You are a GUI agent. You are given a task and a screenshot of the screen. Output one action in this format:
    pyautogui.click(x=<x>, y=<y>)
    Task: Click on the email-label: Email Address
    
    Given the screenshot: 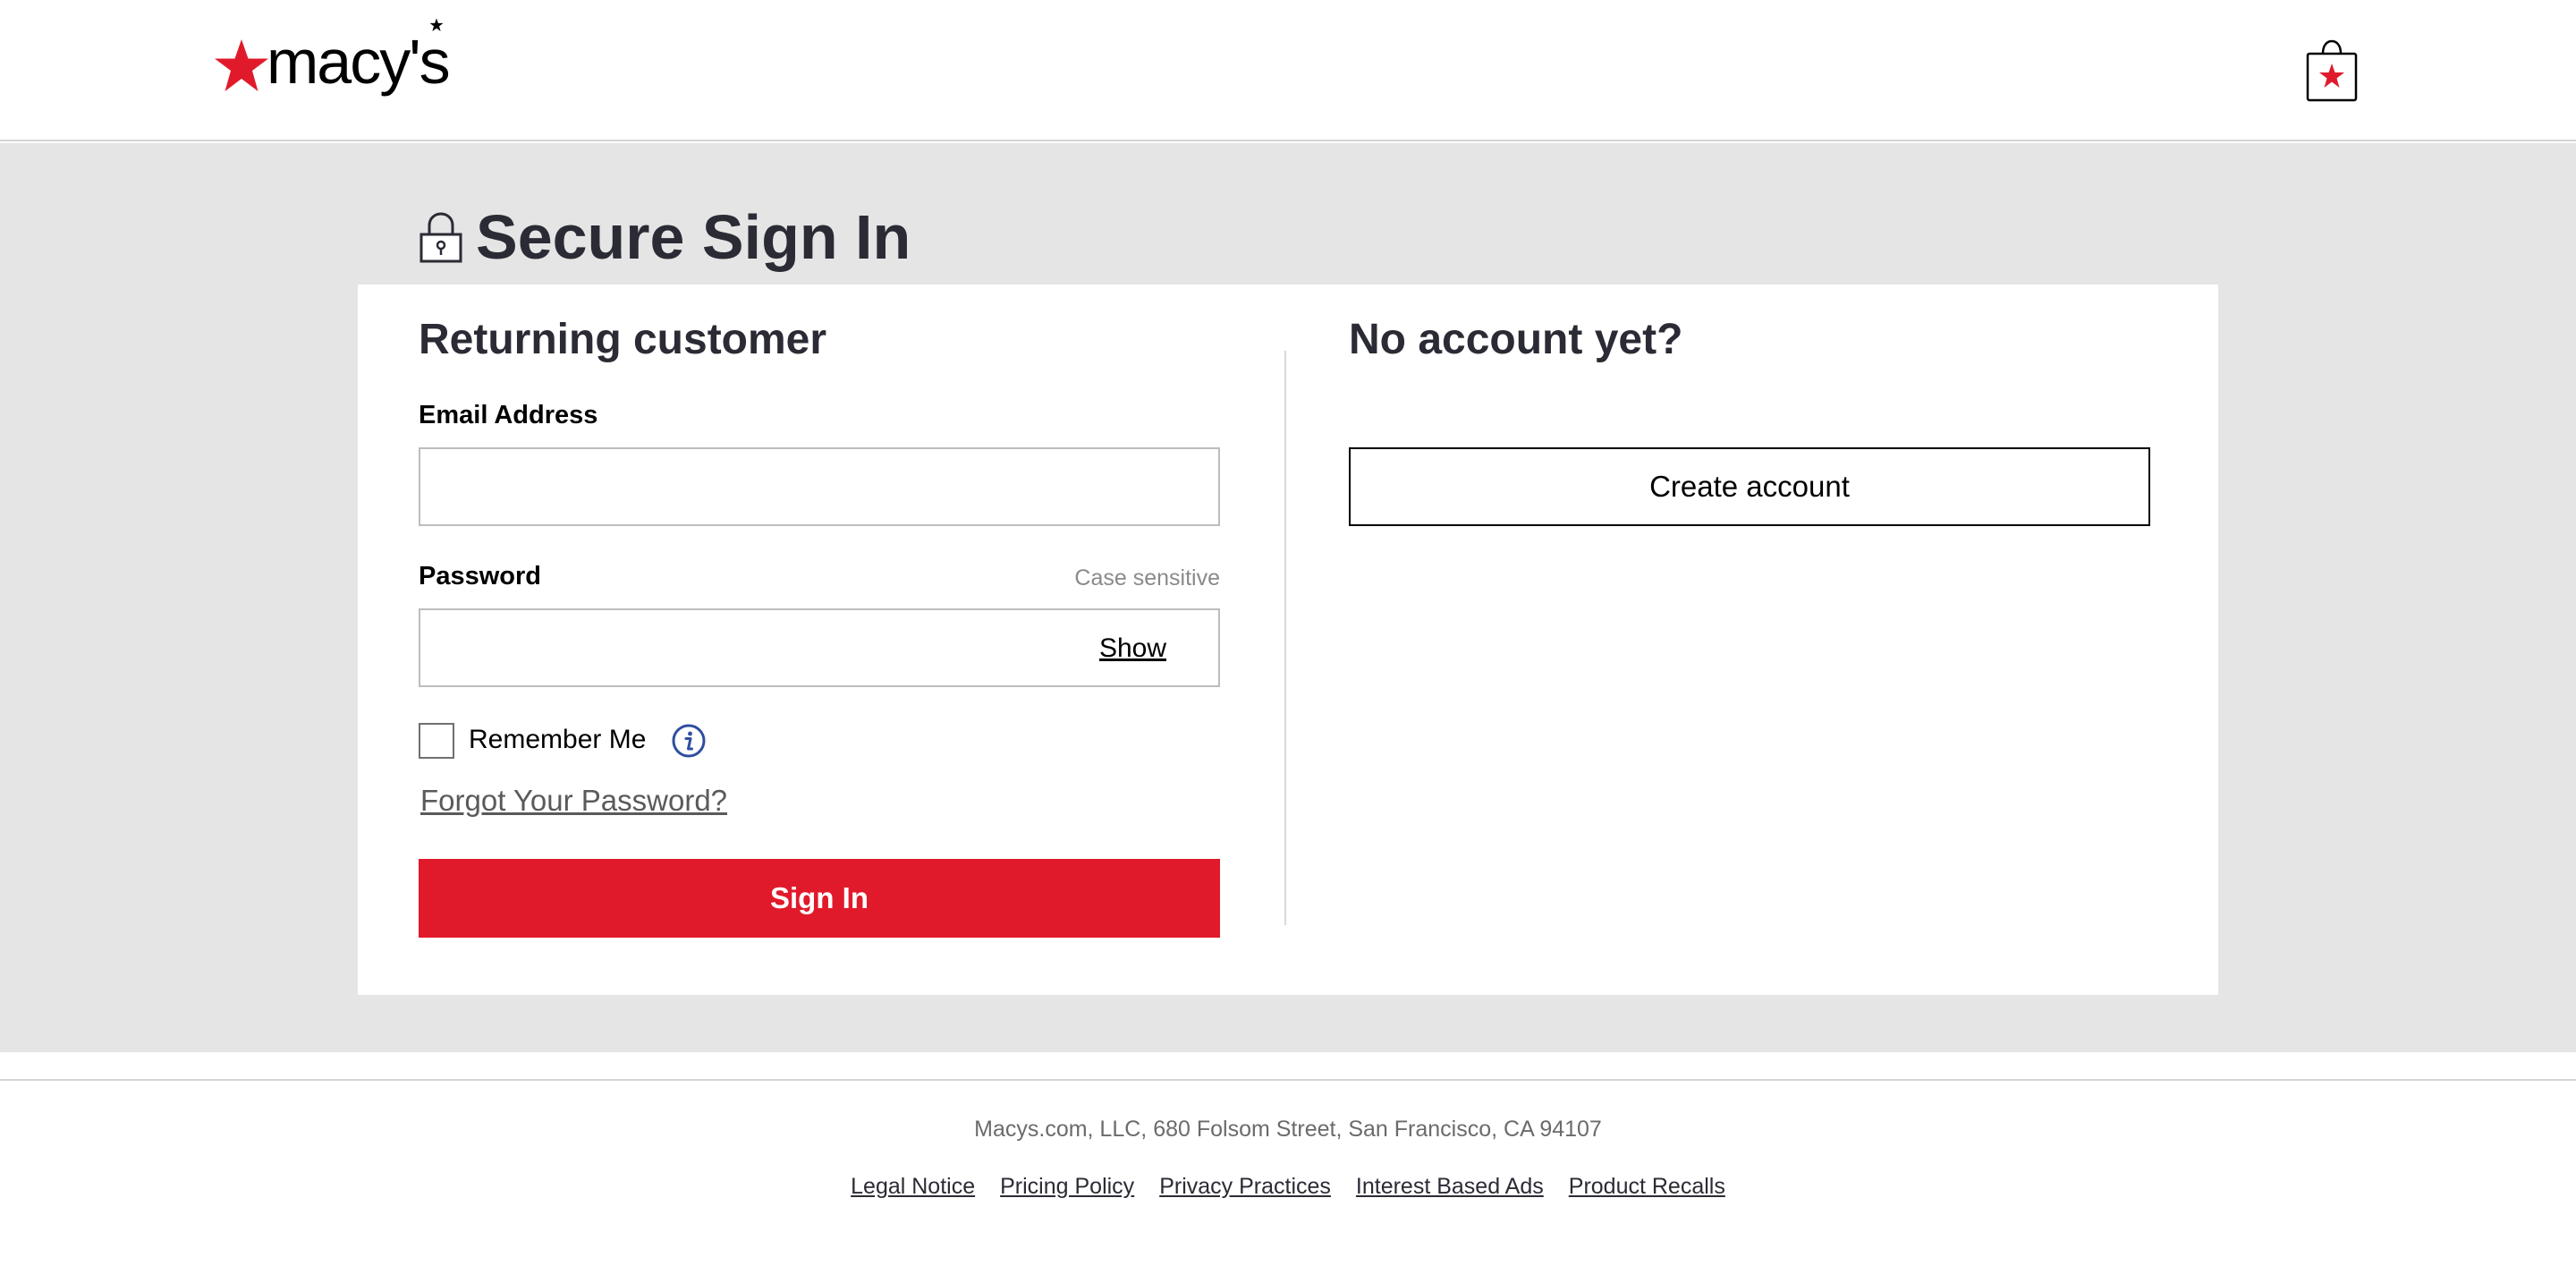 What is the action you would take?
    pyautogui.click(x=508, y=415)
    